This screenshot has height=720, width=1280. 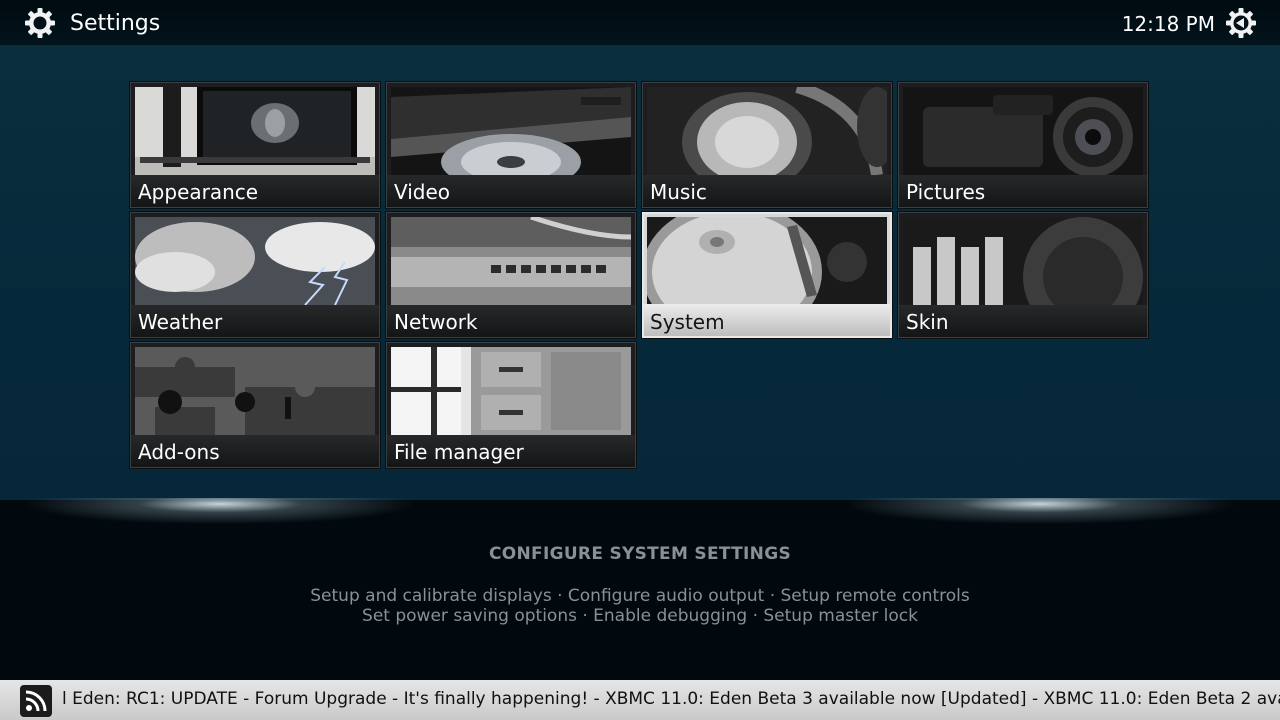 I want to click on tile-label: Music, so click(x=678, y=192).